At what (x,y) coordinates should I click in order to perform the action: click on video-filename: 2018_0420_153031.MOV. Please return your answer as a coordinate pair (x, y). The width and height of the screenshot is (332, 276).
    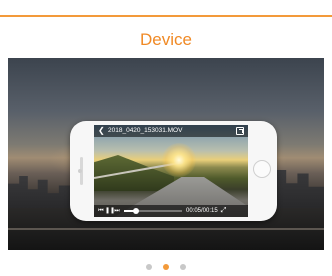
    Looking at the image, I should click on (145, 130).